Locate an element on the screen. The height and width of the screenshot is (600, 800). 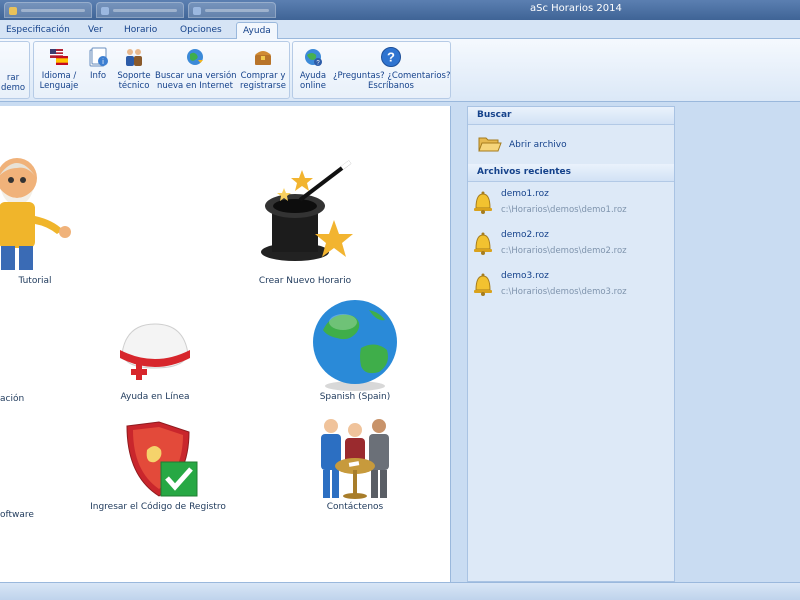
spanish-spain-label: Spanish (Spain) is located at coordinates (355, 397).